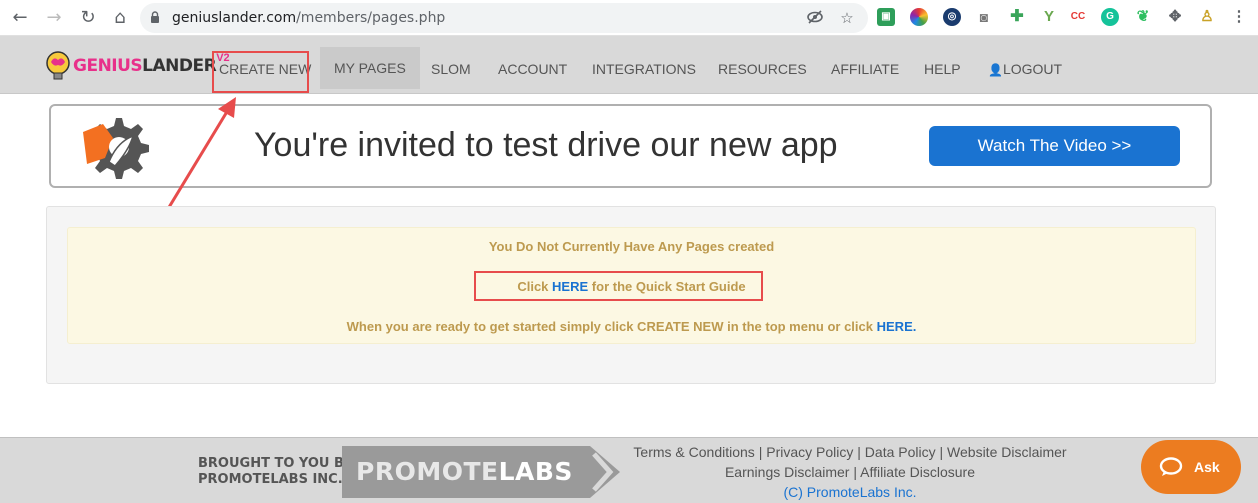 The width and height of the screenshot is (1258, 503). I want to click on brought-by-text: BROUGHT TO YOU BY PROMOTELABS INC., so click(275, 472).